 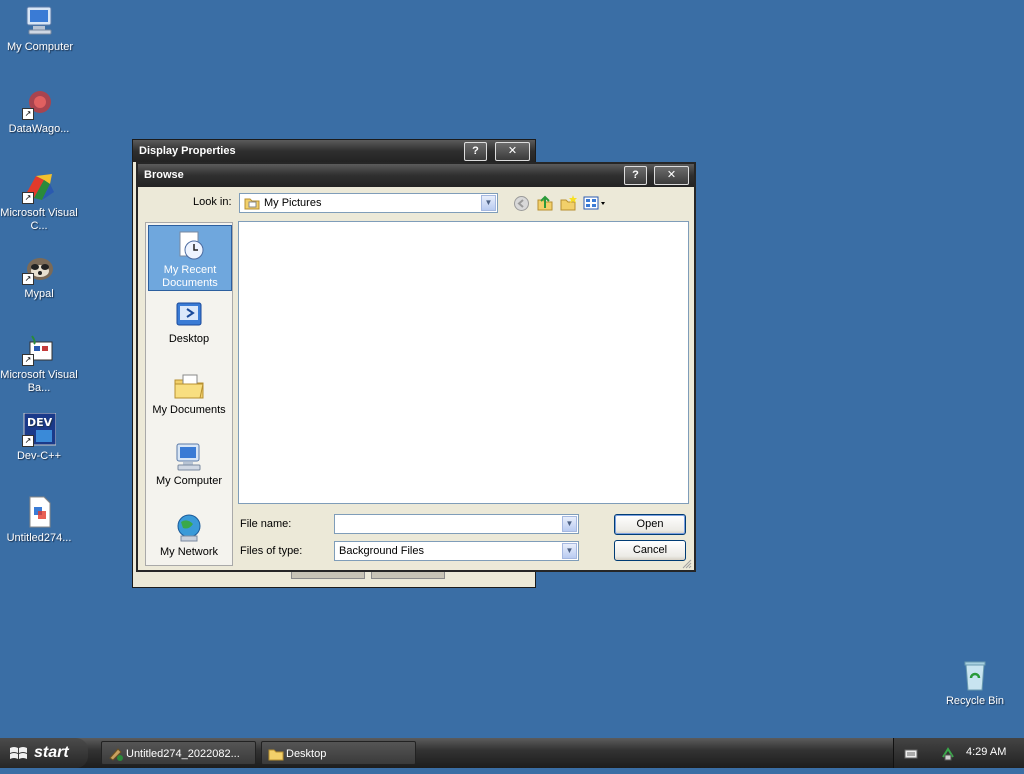 What do you see at coordinates (189, 410) in the screenshot?
I see `place-label: My Documents` at bounding box center [189, 410].